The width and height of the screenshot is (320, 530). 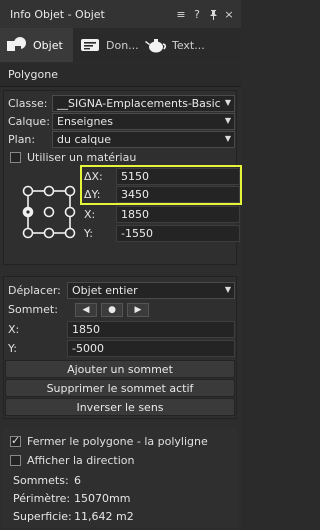 I want to click on help-icon: ?, so click(x=197, y=14).